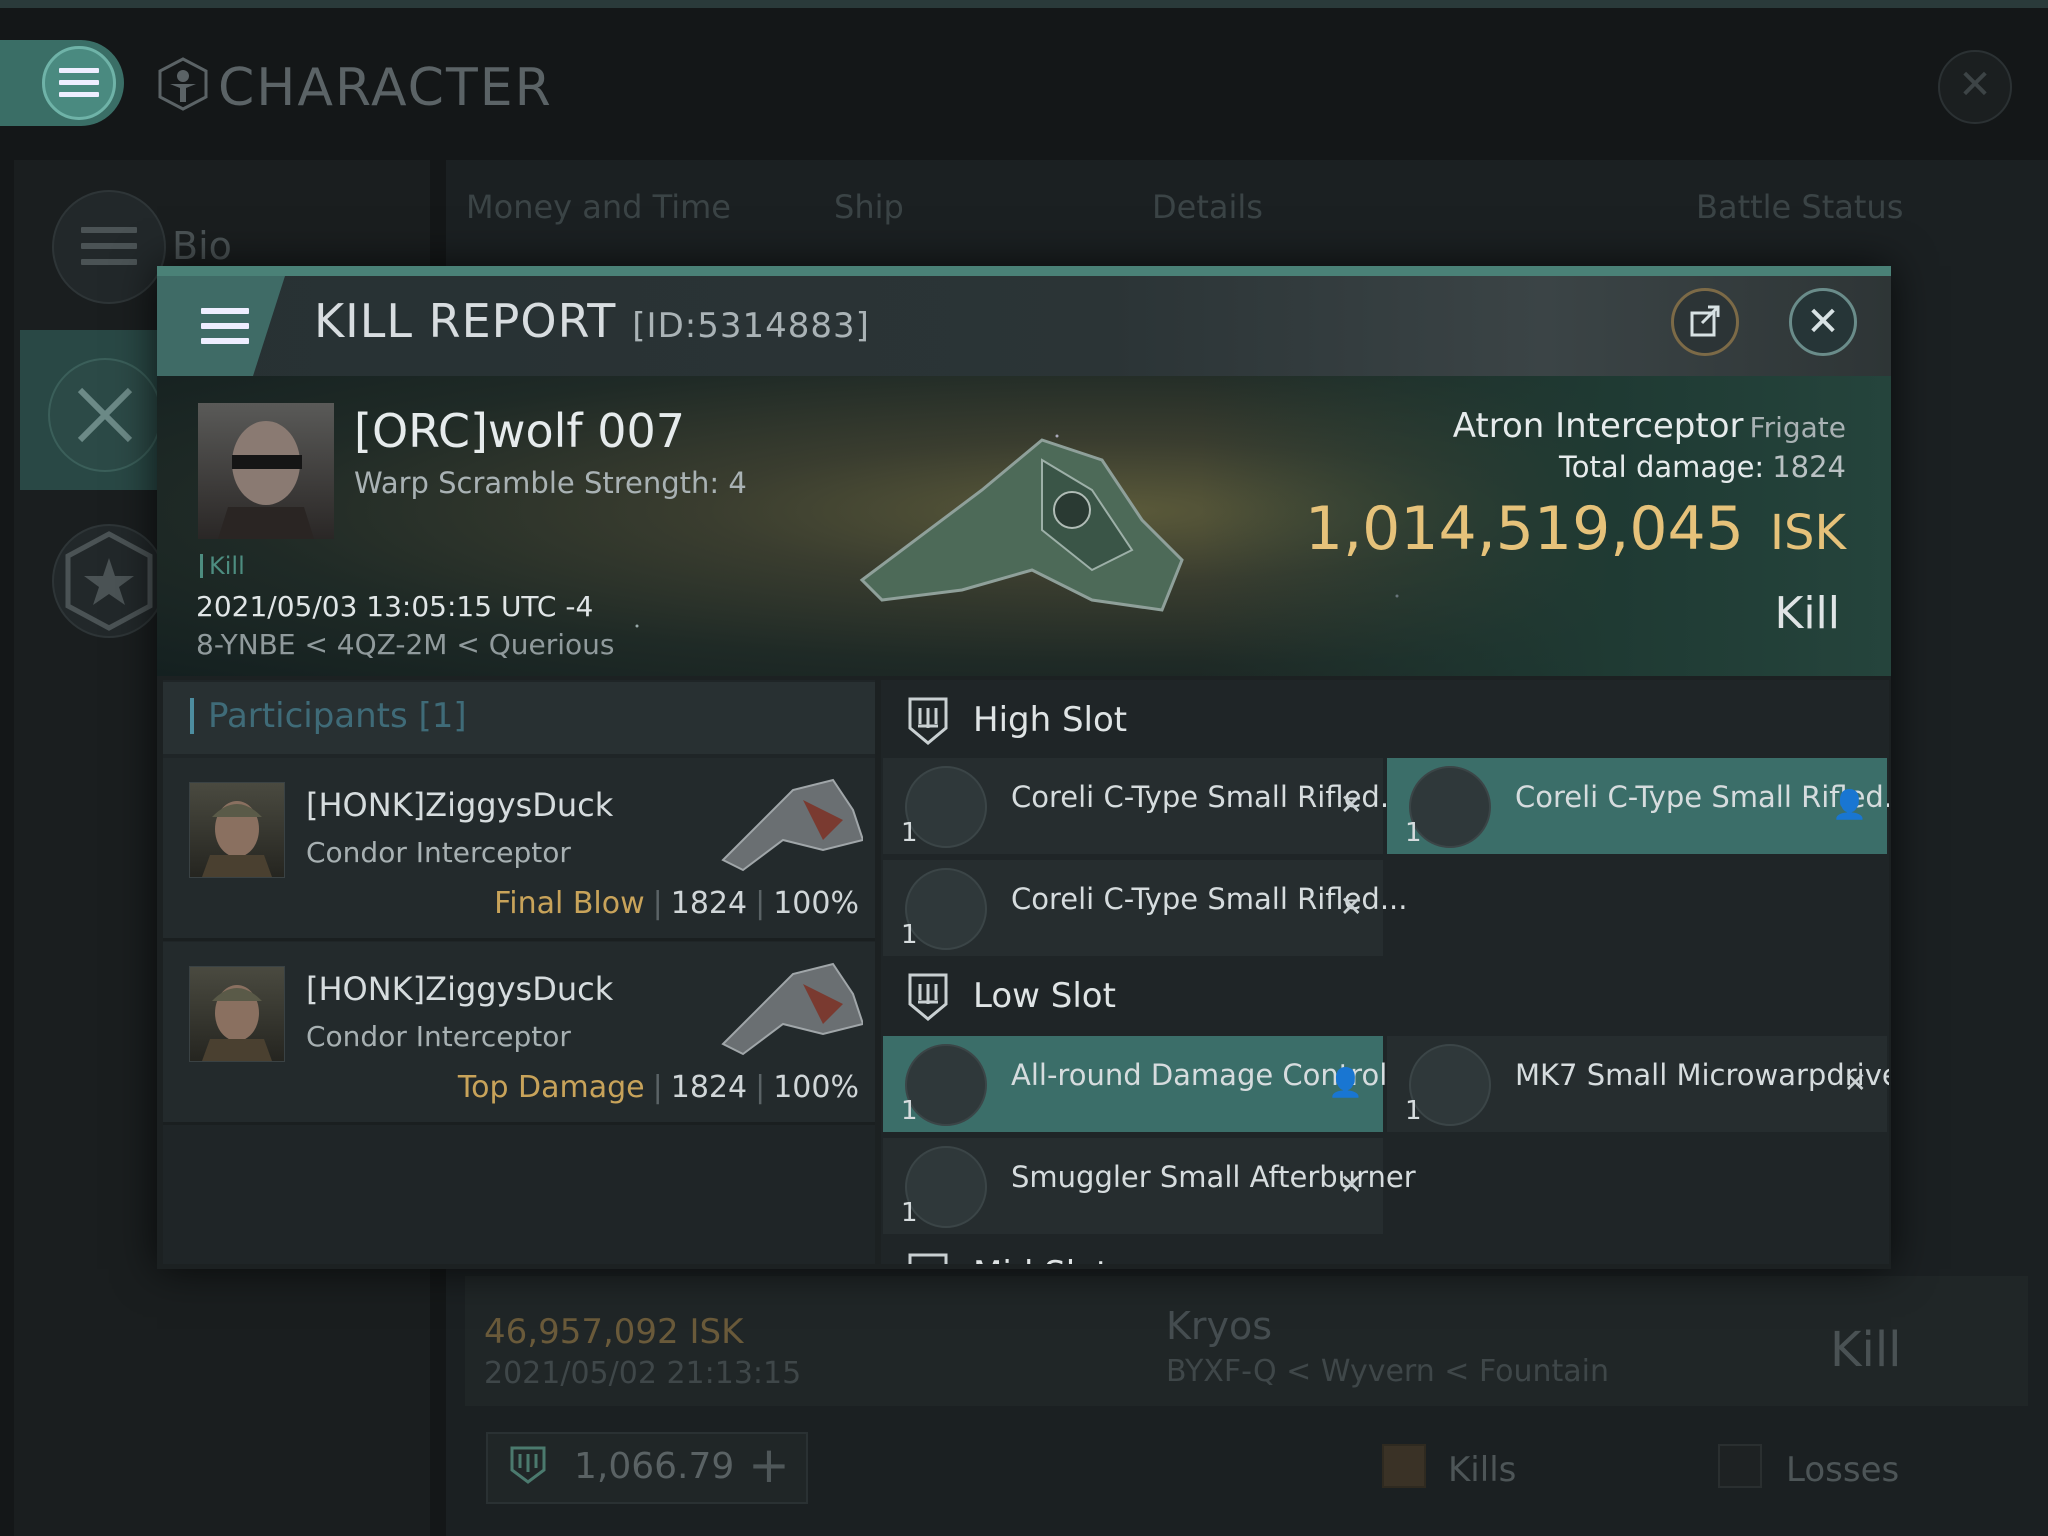  Describe the element at coordinates (519, 431) in the screenshot. I see `victim-name: [ORC]wolf 007` at that location.